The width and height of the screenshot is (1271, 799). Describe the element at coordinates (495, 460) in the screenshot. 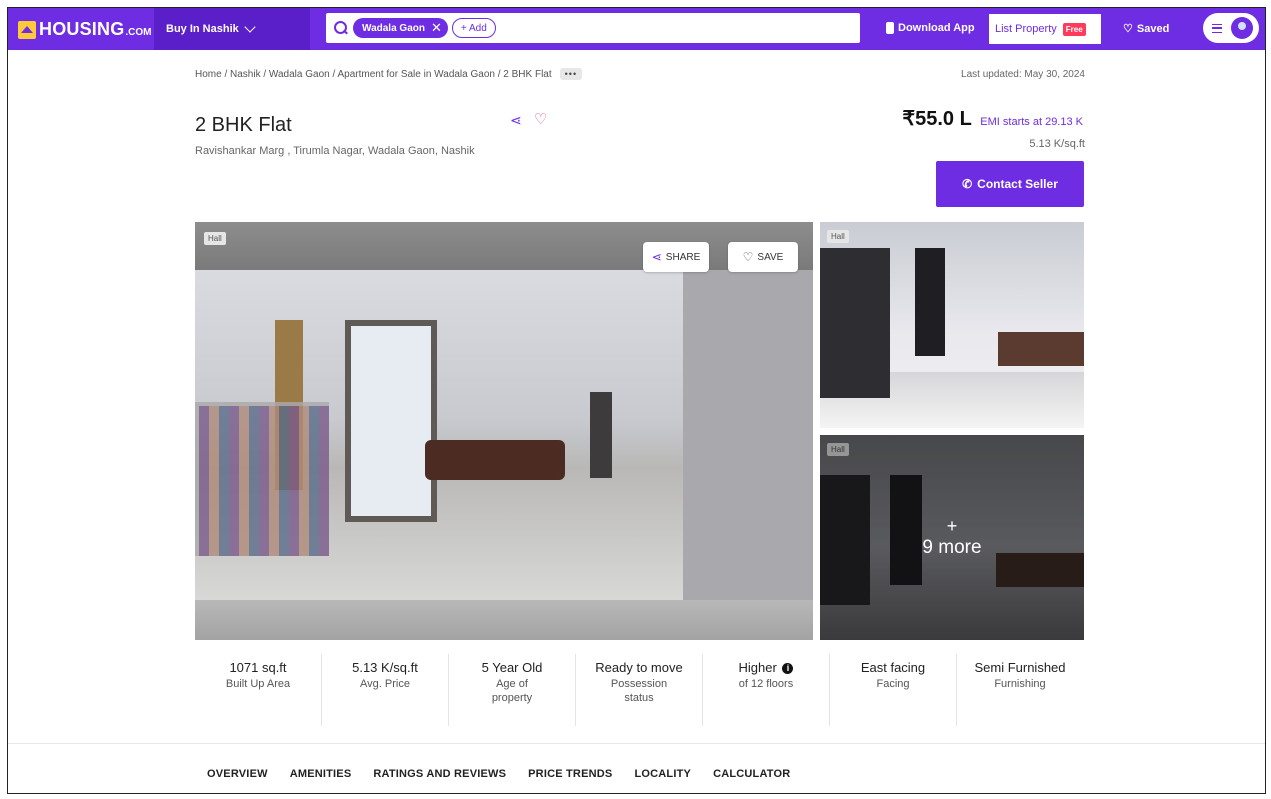

I see `photo-sofa` at that location.